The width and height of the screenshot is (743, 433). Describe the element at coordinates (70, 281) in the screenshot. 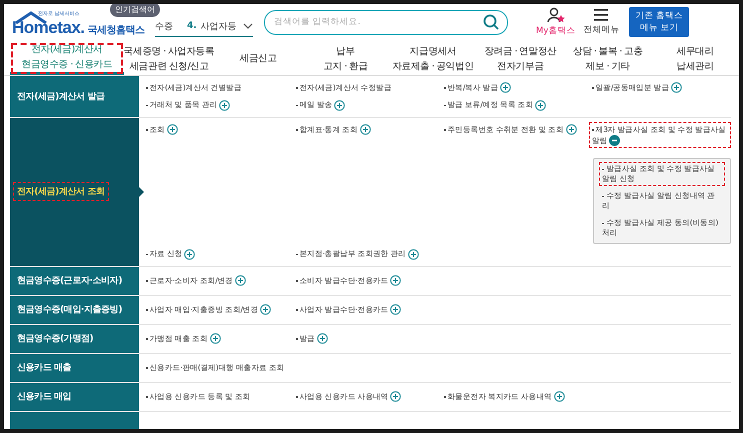

I see `category-label: 현금영수증(근로자·소비자)` at that location.